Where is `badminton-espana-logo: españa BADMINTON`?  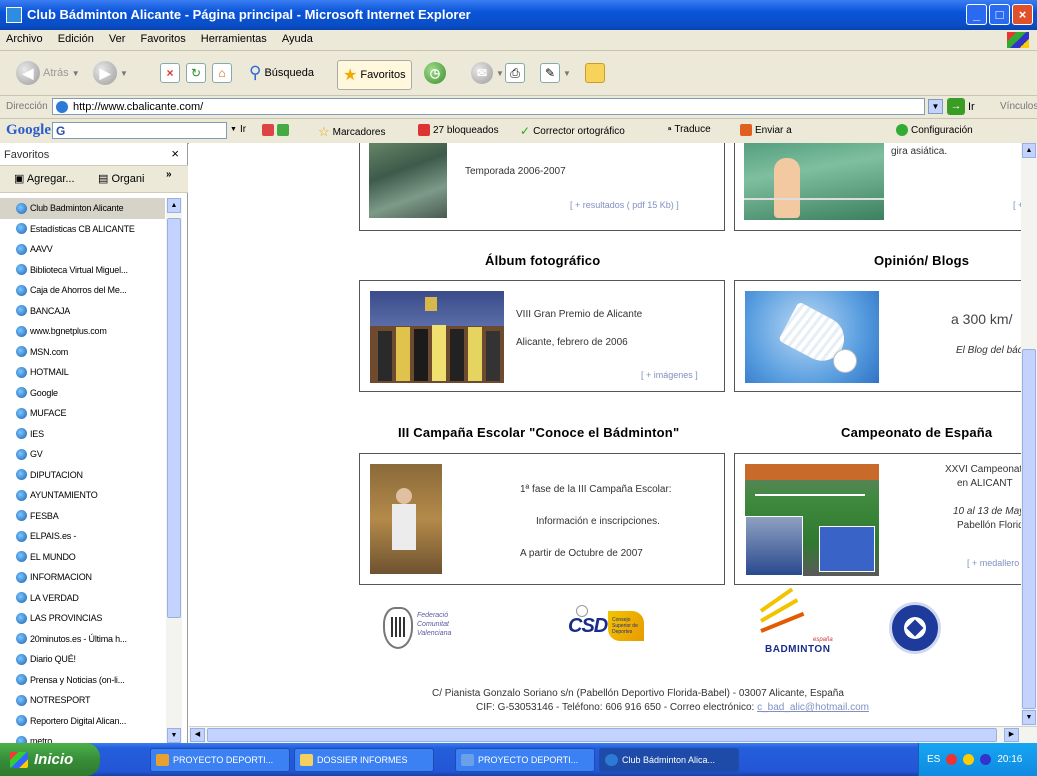
badminton-espana-logo: españa BADMINTON is located at coordinates (795, 622).